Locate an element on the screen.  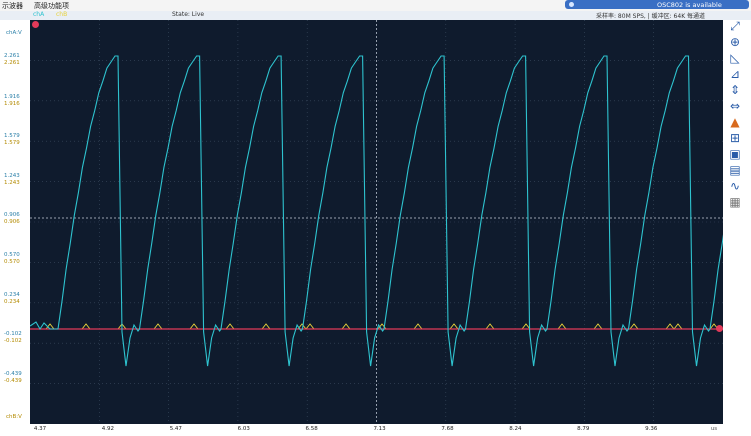
device-status-text: OSC802 is available is located at coordinates (689, 5).